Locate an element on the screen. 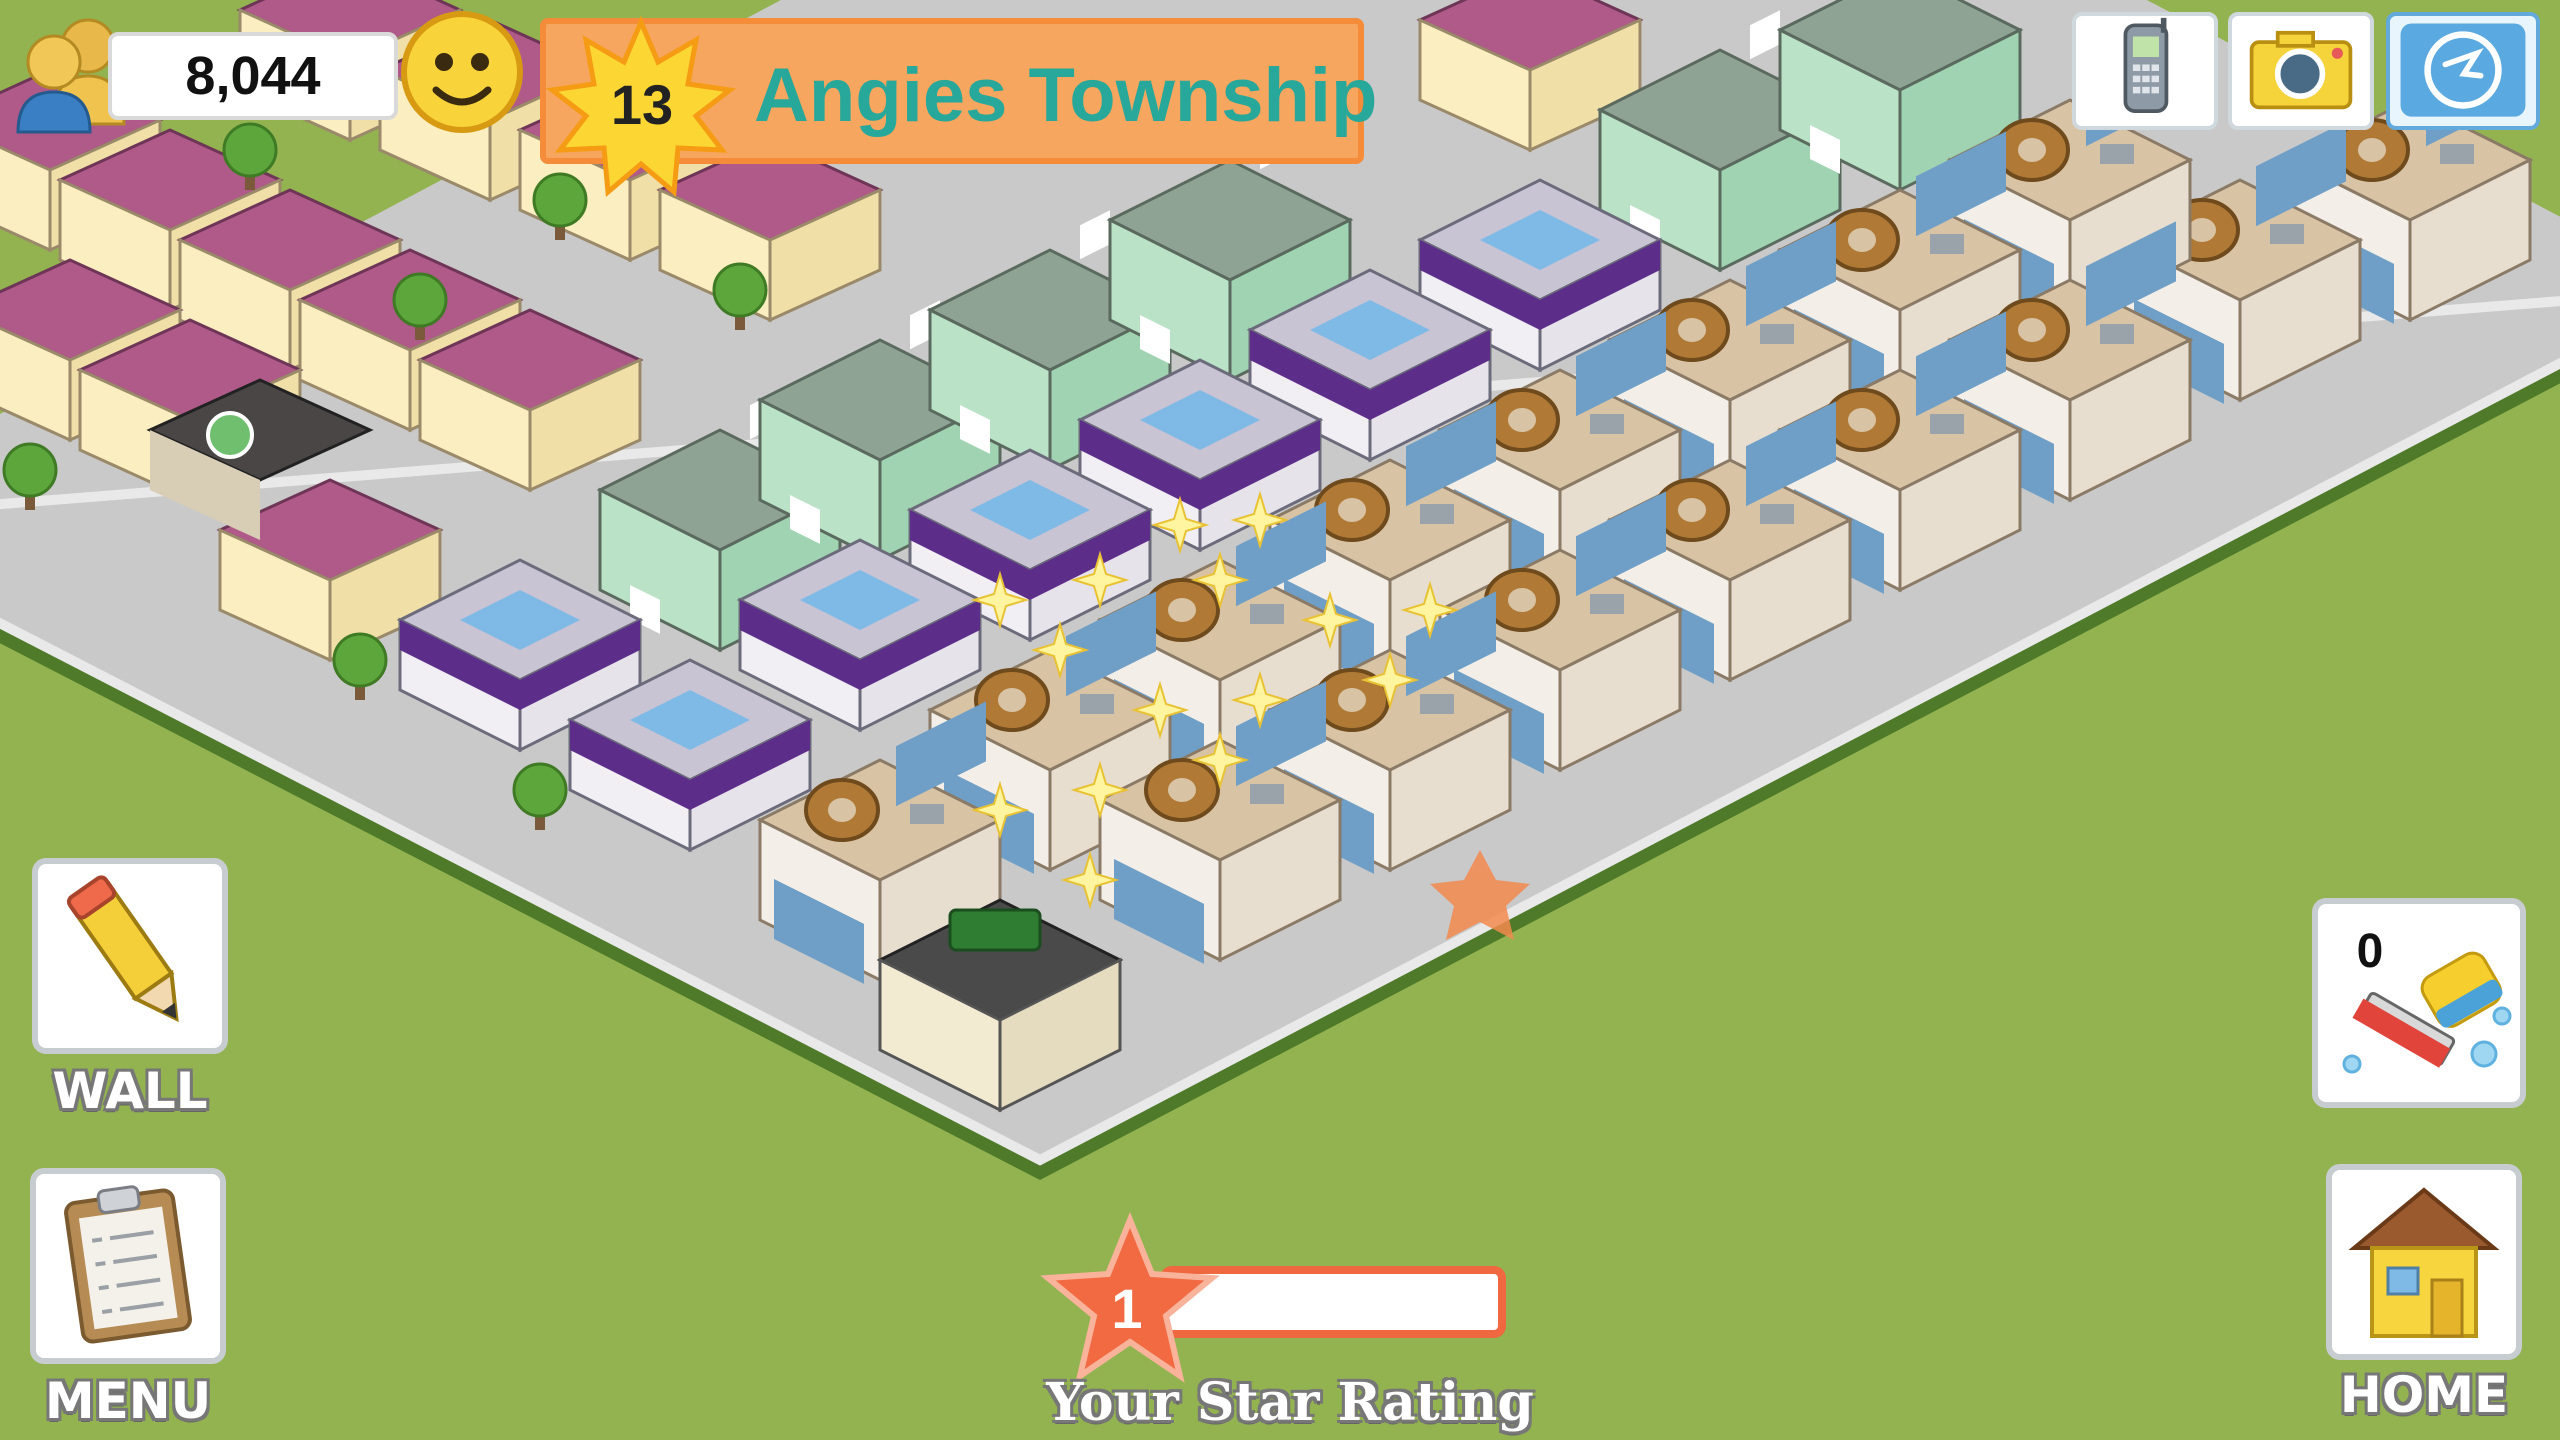 Image resolution: width=2560 pixels, height=1440 pixels. camera-button is located at coordinates (2301, 71).